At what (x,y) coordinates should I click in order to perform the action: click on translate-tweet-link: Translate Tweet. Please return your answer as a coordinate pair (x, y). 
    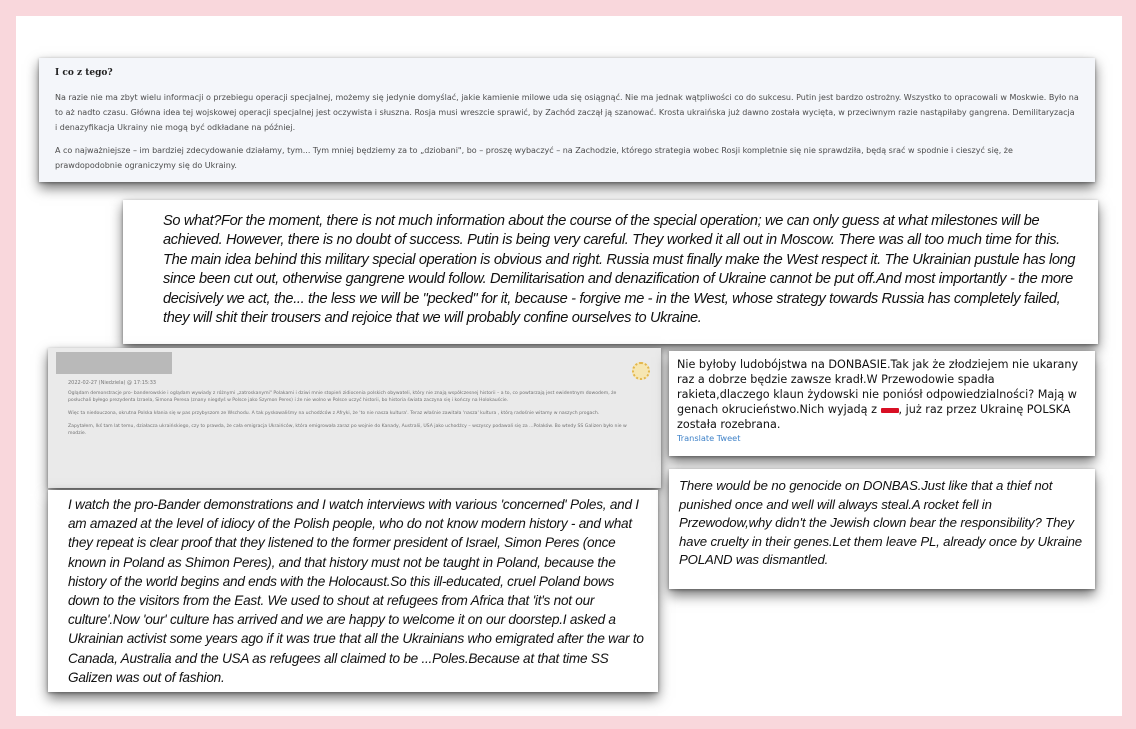
    Looking at the image, I should click on (881, 438).